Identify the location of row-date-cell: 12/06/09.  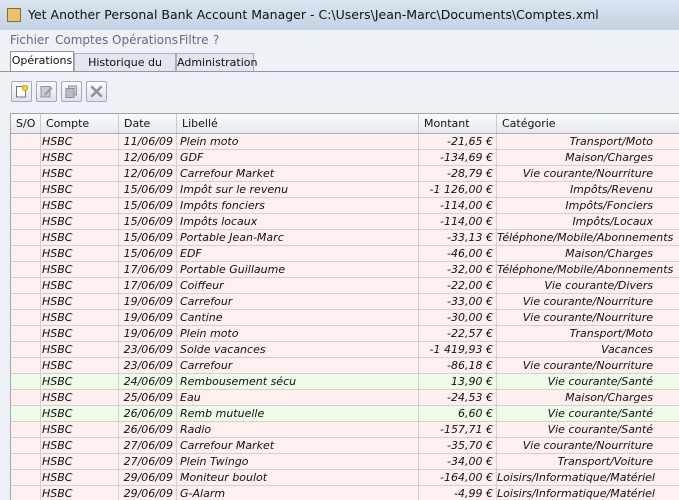
(148, 157).